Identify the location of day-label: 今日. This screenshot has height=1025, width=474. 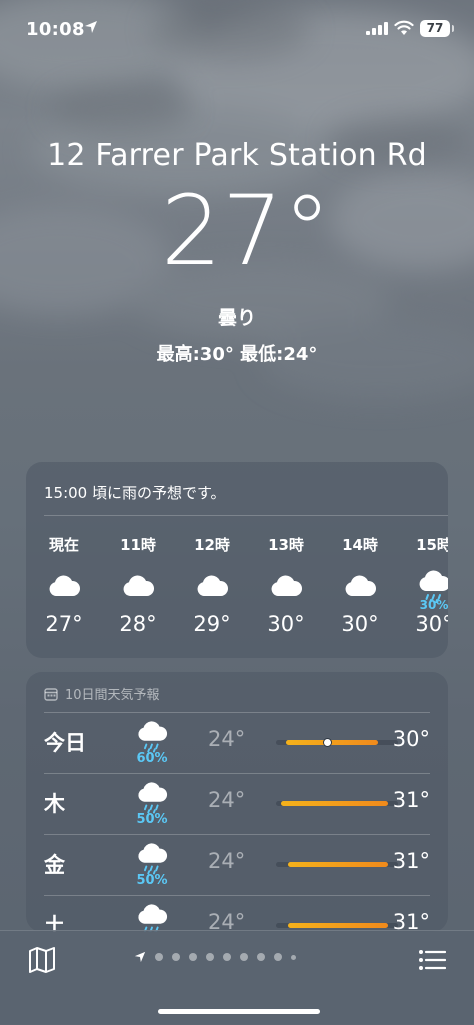
(65, 743).